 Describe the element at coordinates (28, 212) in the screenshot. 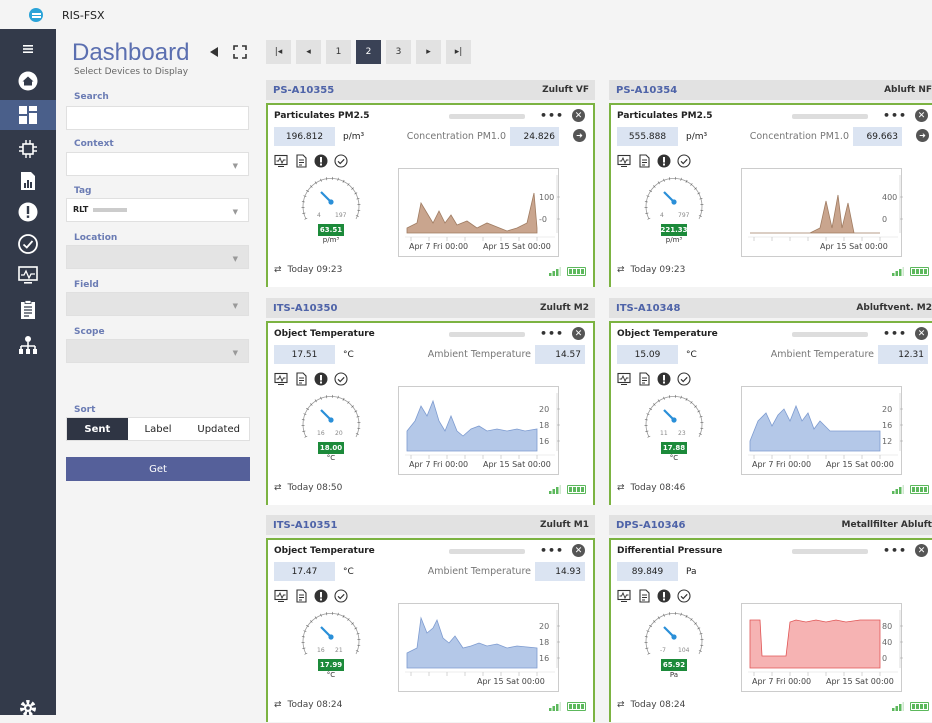

I see `alerts-icon` at that location.